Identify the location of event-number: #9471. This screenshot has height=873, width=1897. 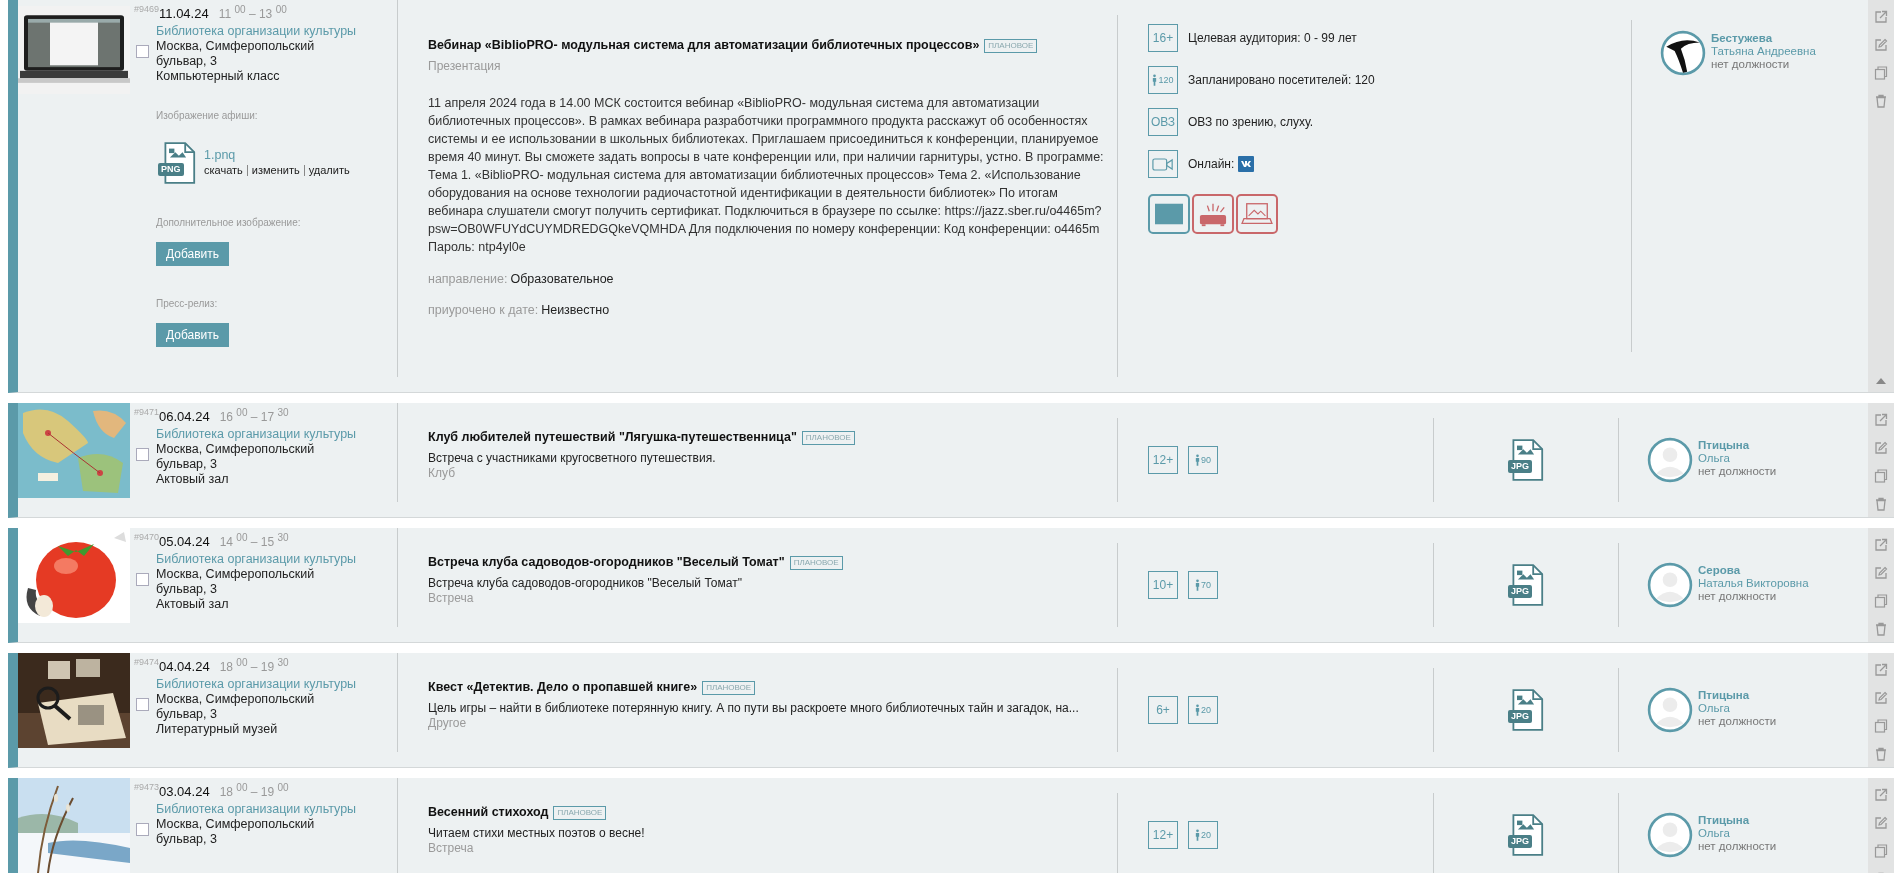
(147, 412).